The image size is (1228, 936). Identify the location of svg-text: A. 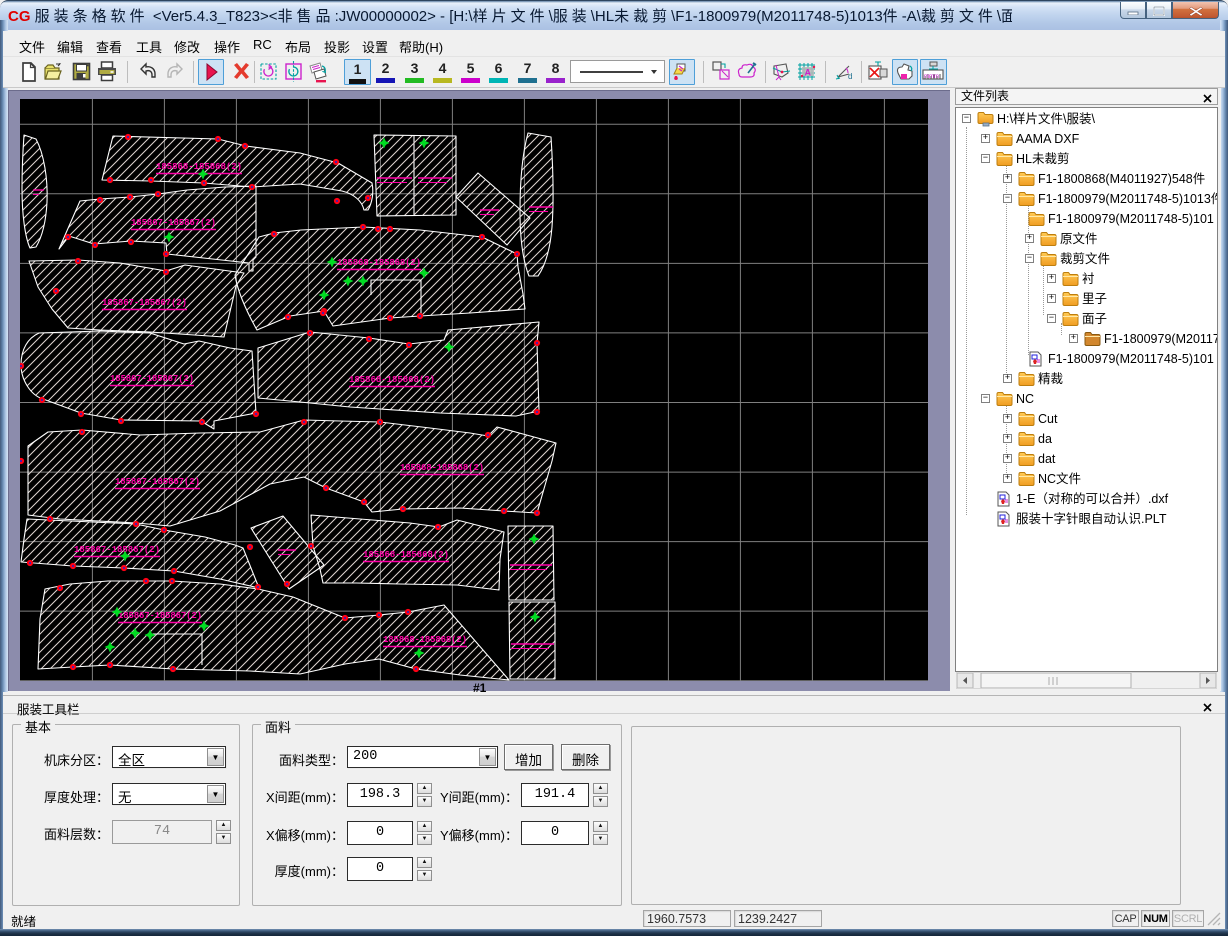
(808, 73).